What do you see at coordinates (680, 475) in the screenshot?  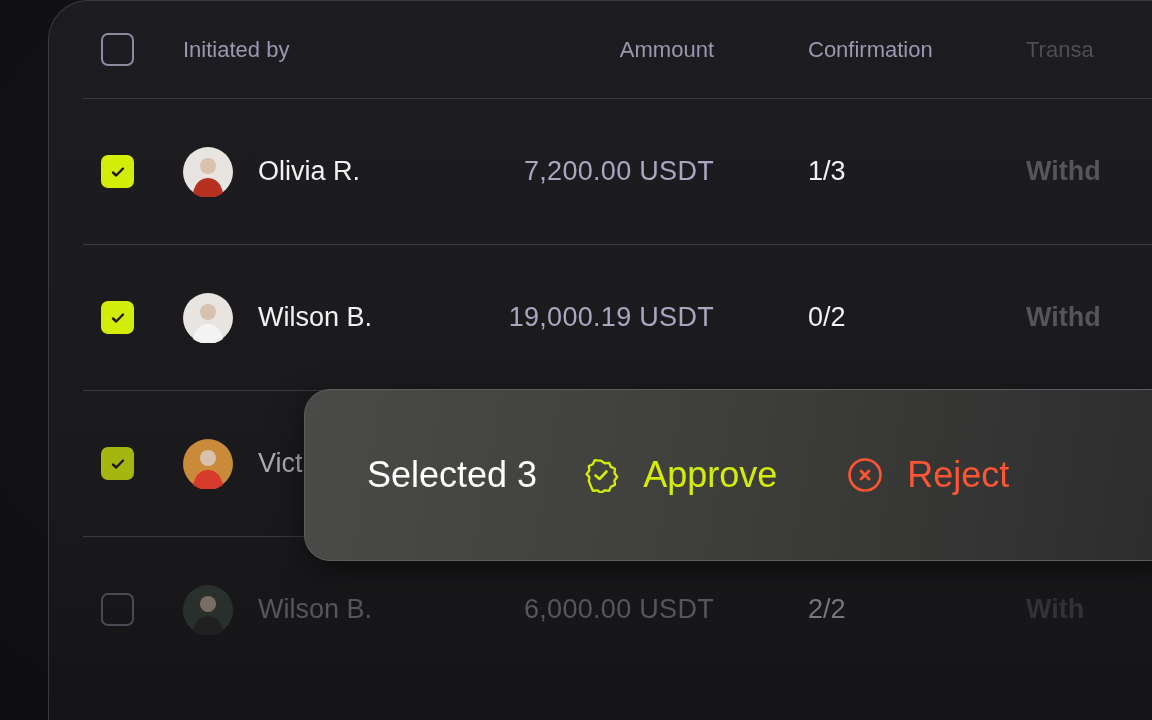 I see `approve-button: Approve` at bounding box center [680, 475].